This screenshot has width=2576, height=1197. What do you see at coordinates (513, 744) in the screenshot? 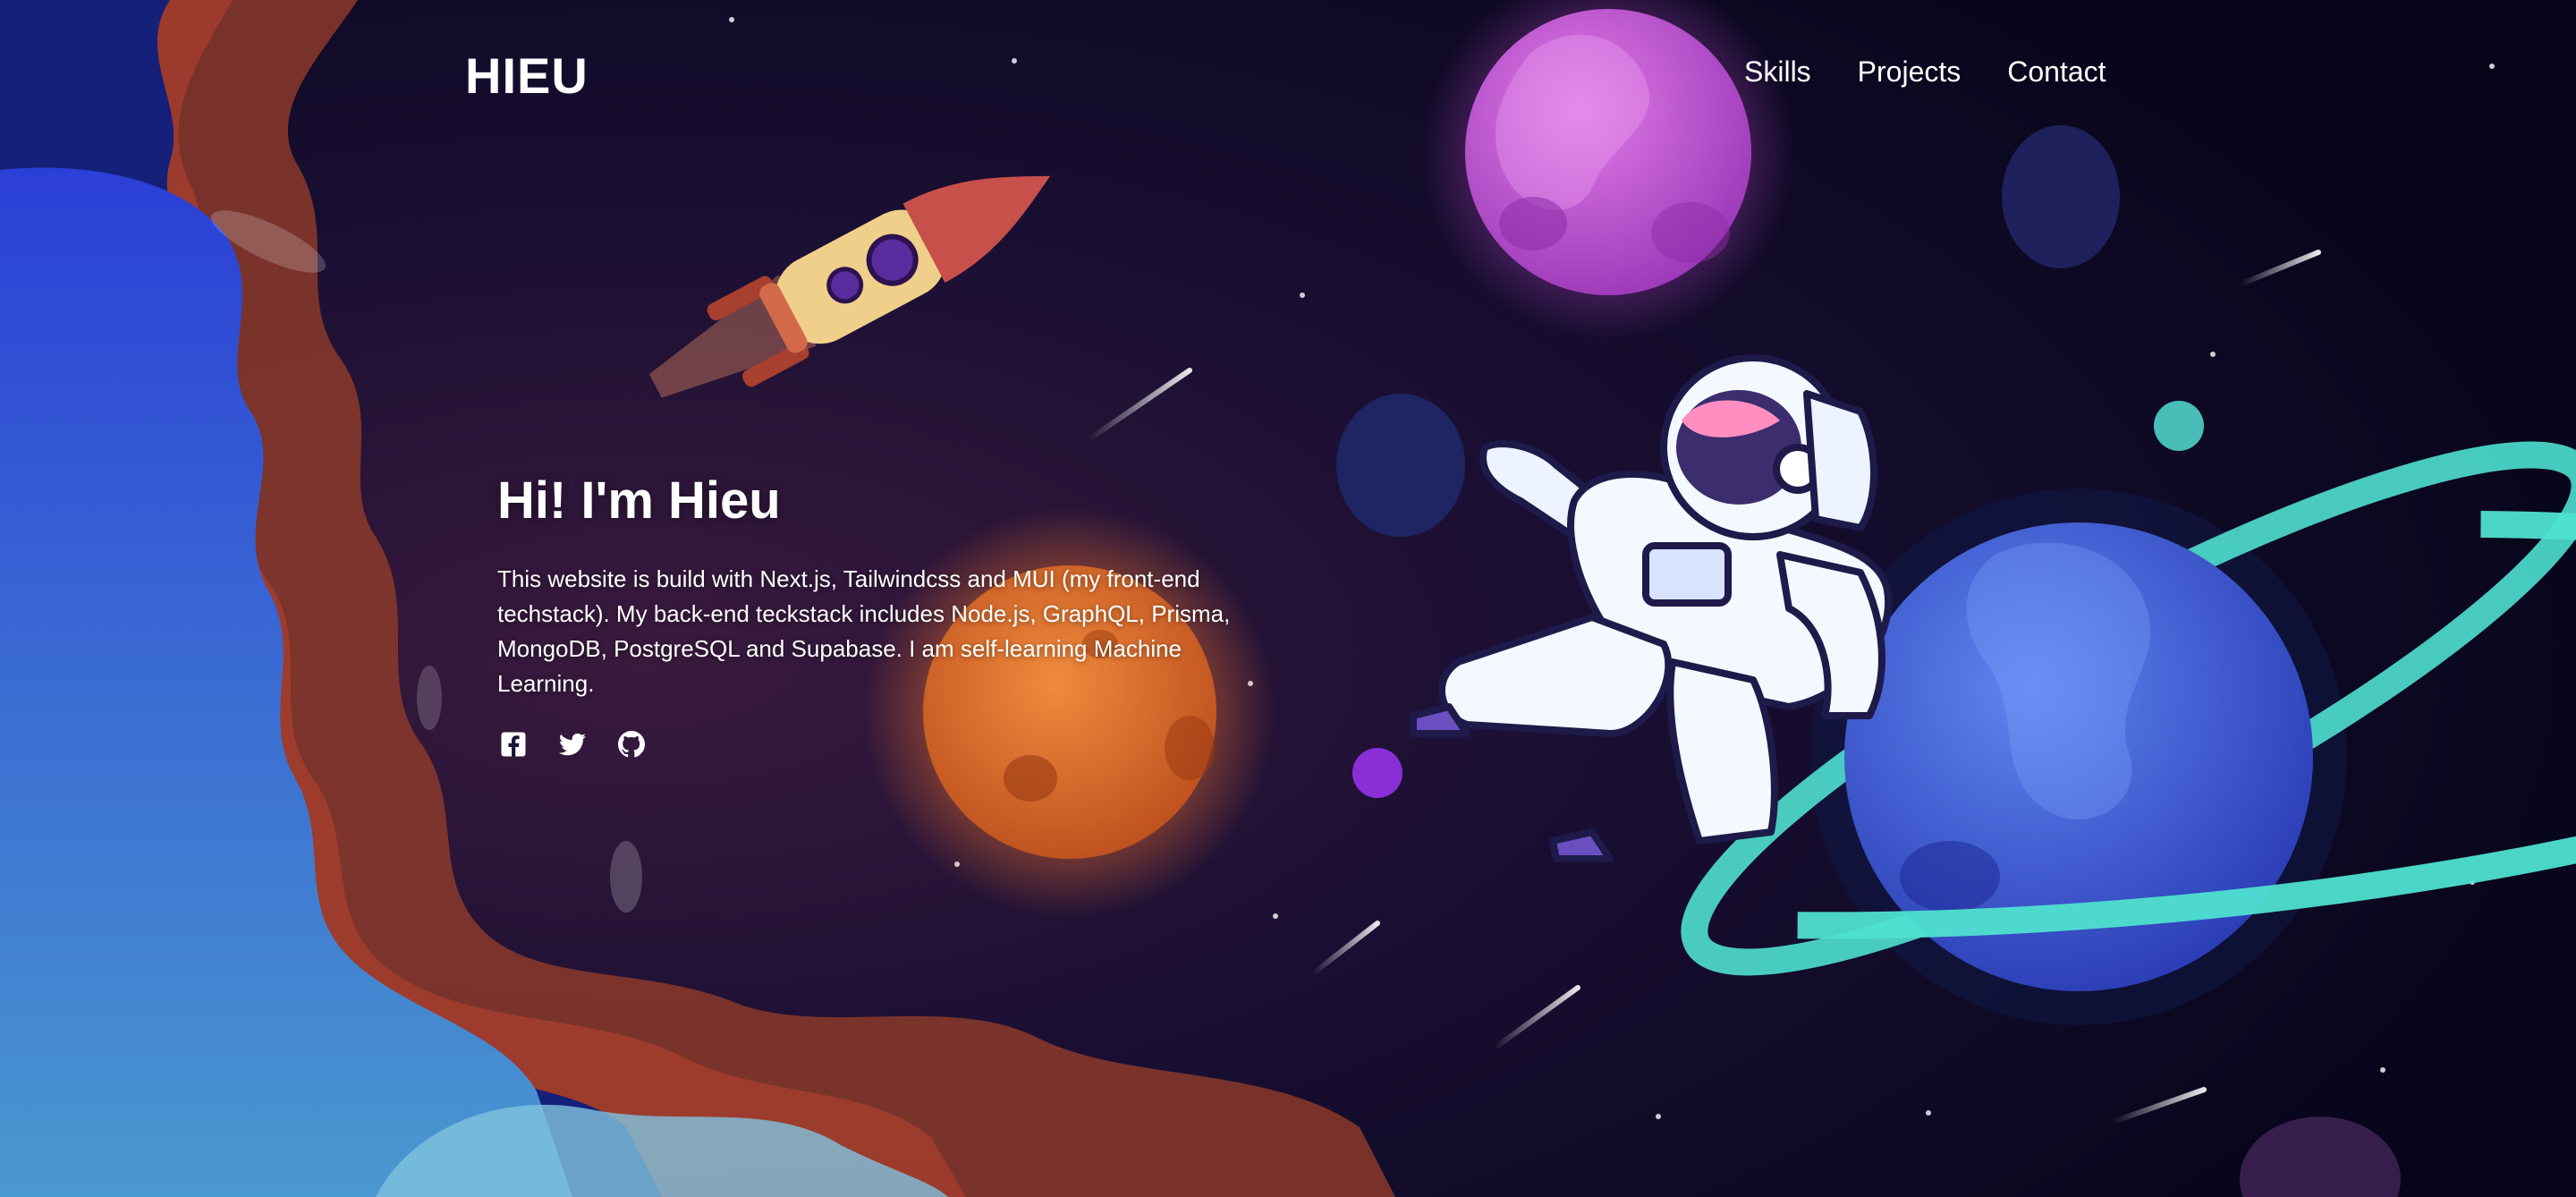
I see `facebook-icon` at bounding box center [513, 744].